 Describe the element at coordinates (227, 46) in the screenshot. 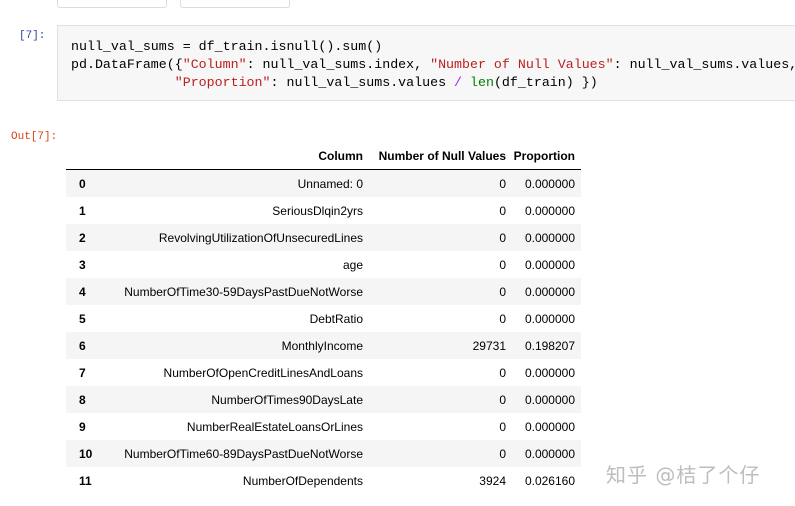

I see `code-line: null_val_sums = df_train.isnull().sum()` at that location.